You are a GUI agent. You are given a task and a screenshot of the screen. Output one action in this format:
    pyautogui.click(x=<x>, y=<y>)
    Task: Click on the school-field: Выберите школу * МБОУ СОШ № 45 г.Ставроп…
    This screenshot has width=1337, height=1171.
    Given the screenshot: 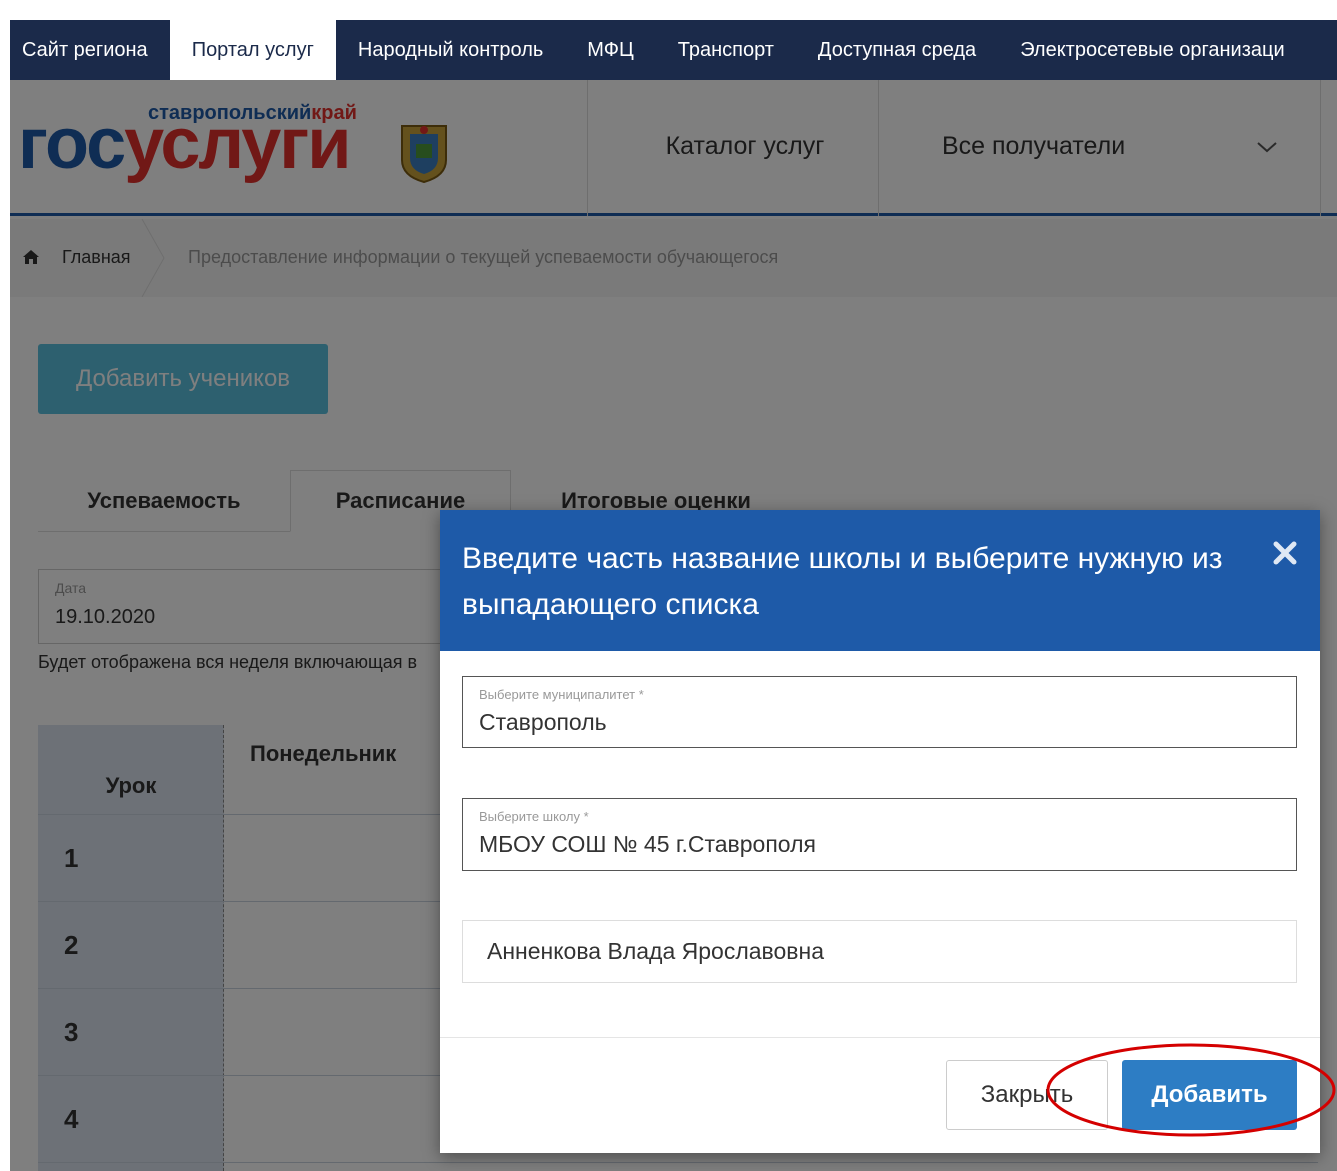 What is the action you would take?
    pyautogui.click(x=879, y=834)
    